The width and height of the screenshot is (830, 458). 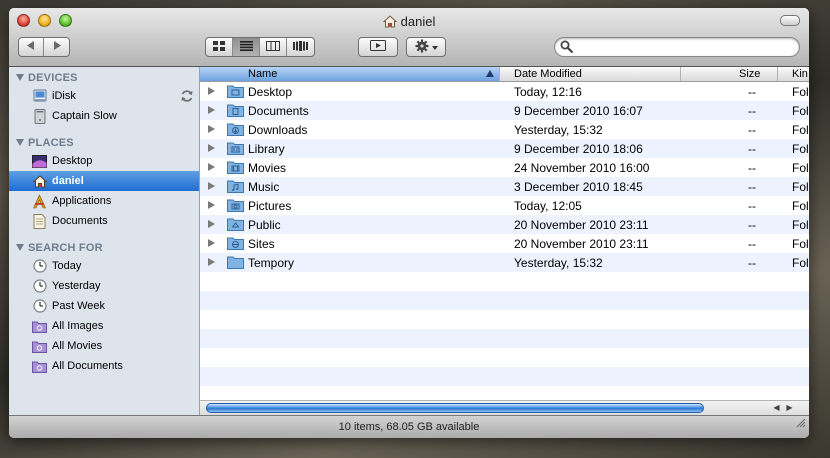 What do you see at coordinates (504, 148) in the screenshot?
I see `table-row: Library 9 December 2010 18:06 -- Fol` at bounding box center [504, 148].